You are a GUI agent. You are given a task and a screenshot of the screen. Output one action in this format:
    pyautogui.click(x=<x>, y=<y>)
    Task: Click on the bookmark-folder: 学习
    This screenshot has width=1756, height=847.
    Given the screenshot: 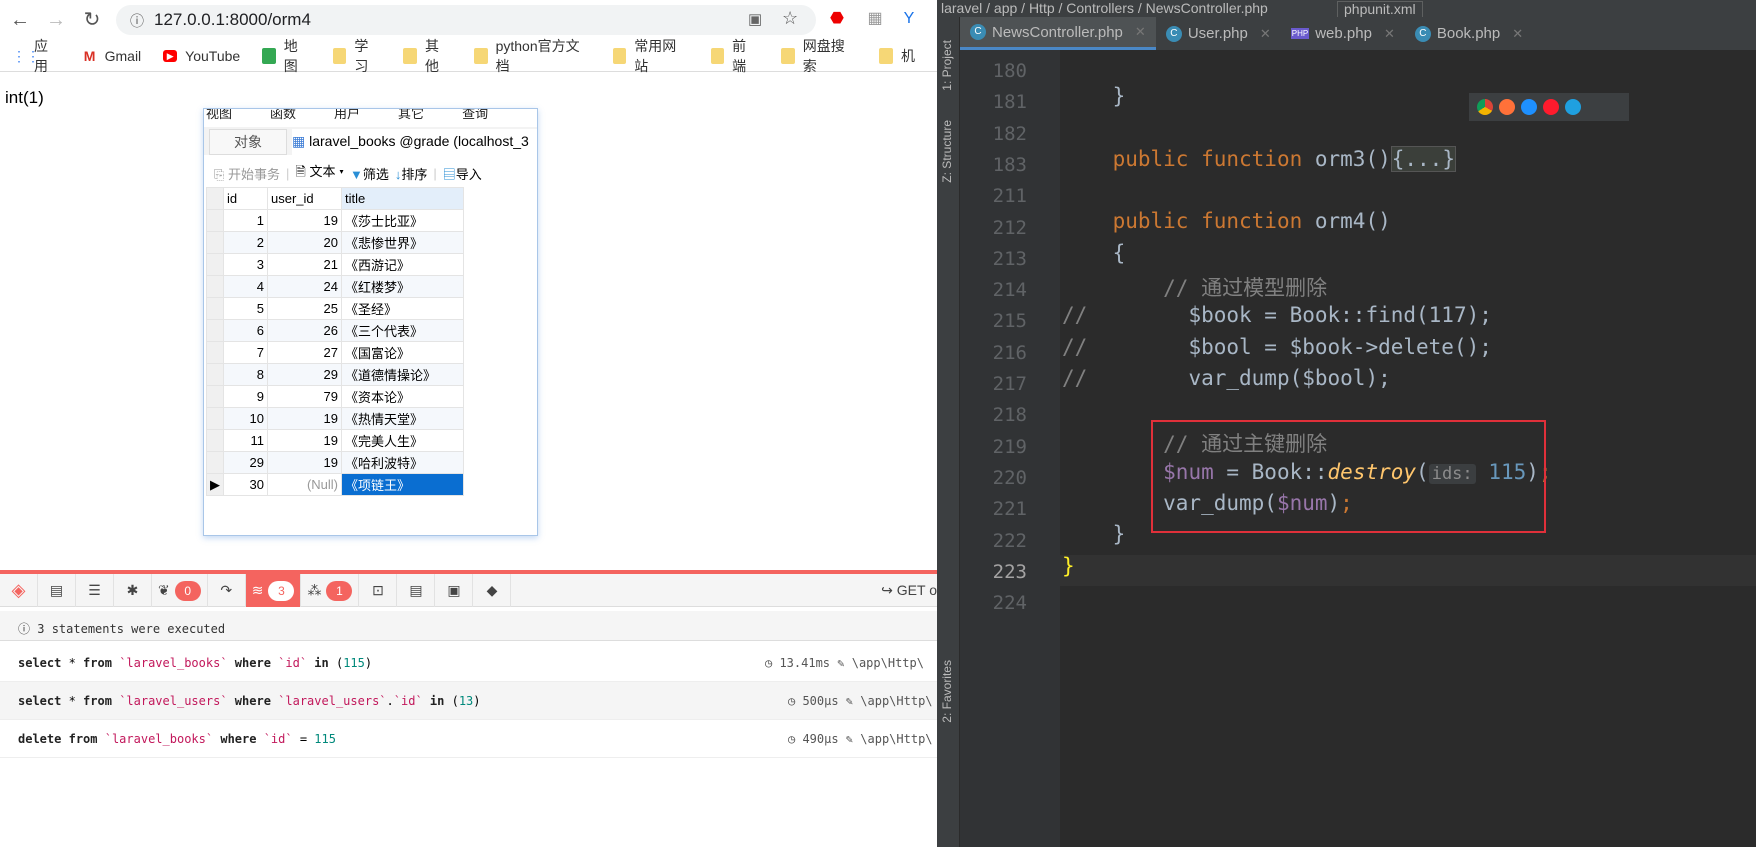 What is the action you would take?
    pyautogui.click(x=357, y=56)
    